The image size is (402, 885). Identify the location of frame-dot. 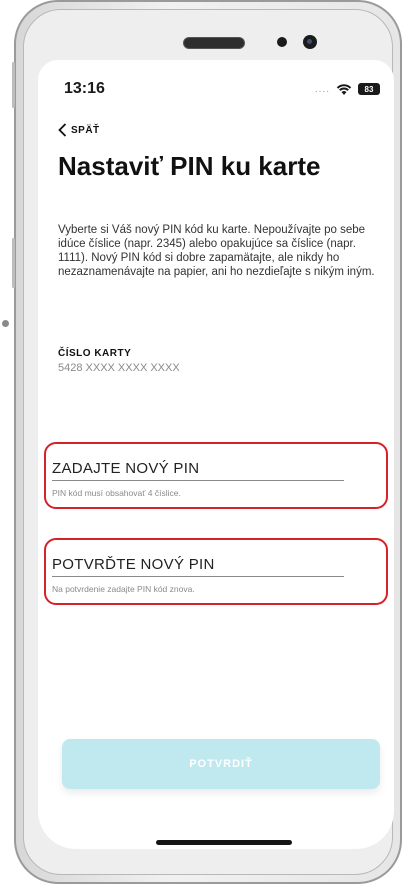
(5, 323).